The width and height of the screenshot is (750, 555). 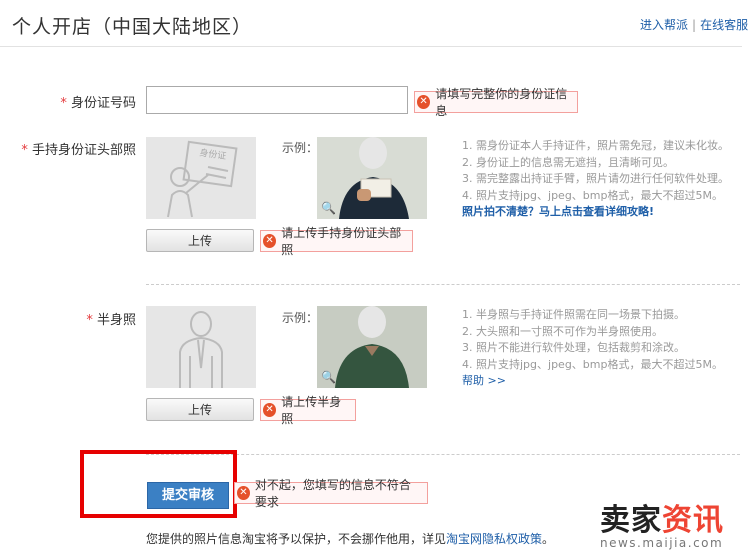 I want to click on header-links: 进入帮派 | 在线客服, so click(x=694, y=24).